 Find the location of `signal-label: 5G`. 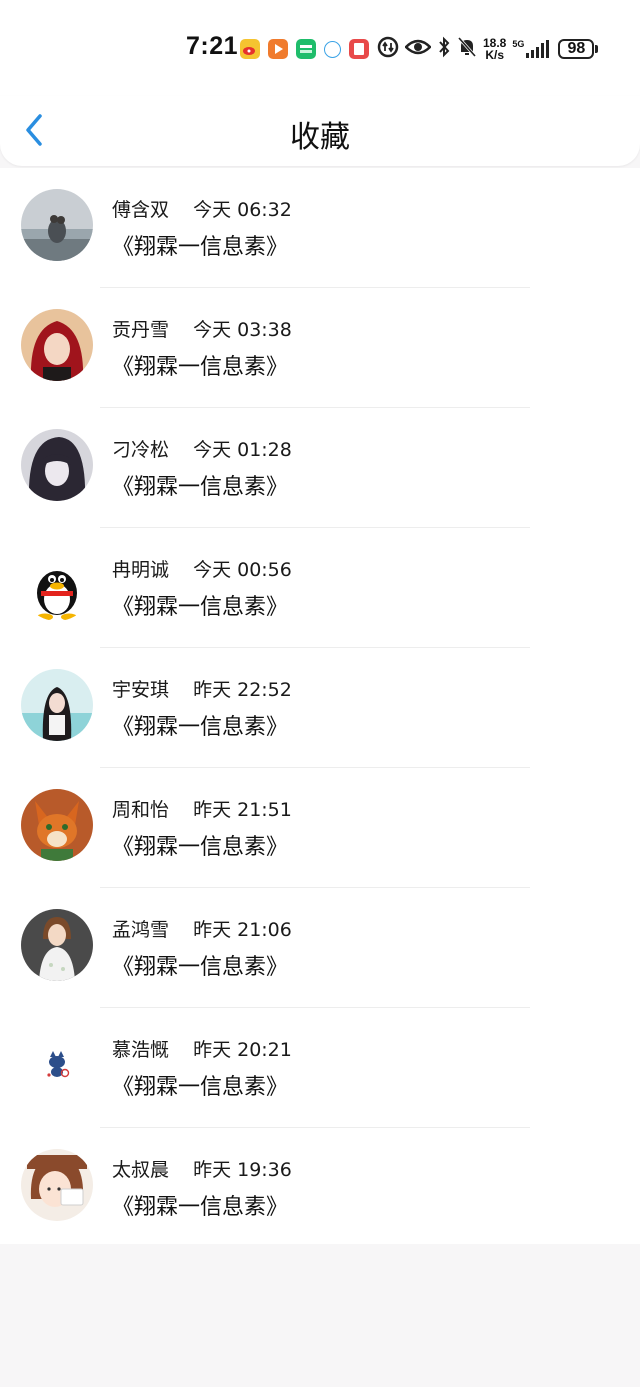

signal-label: 5G is located at coordinates (518, 44).